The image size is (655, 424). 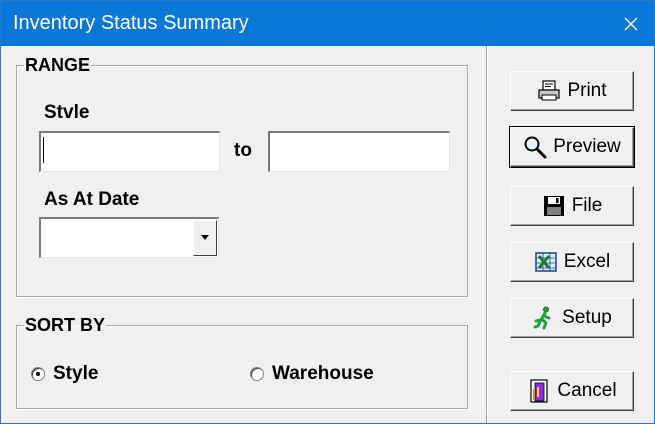 I want to click on sort-by-style-label: Style, so click(x=76, y=373).